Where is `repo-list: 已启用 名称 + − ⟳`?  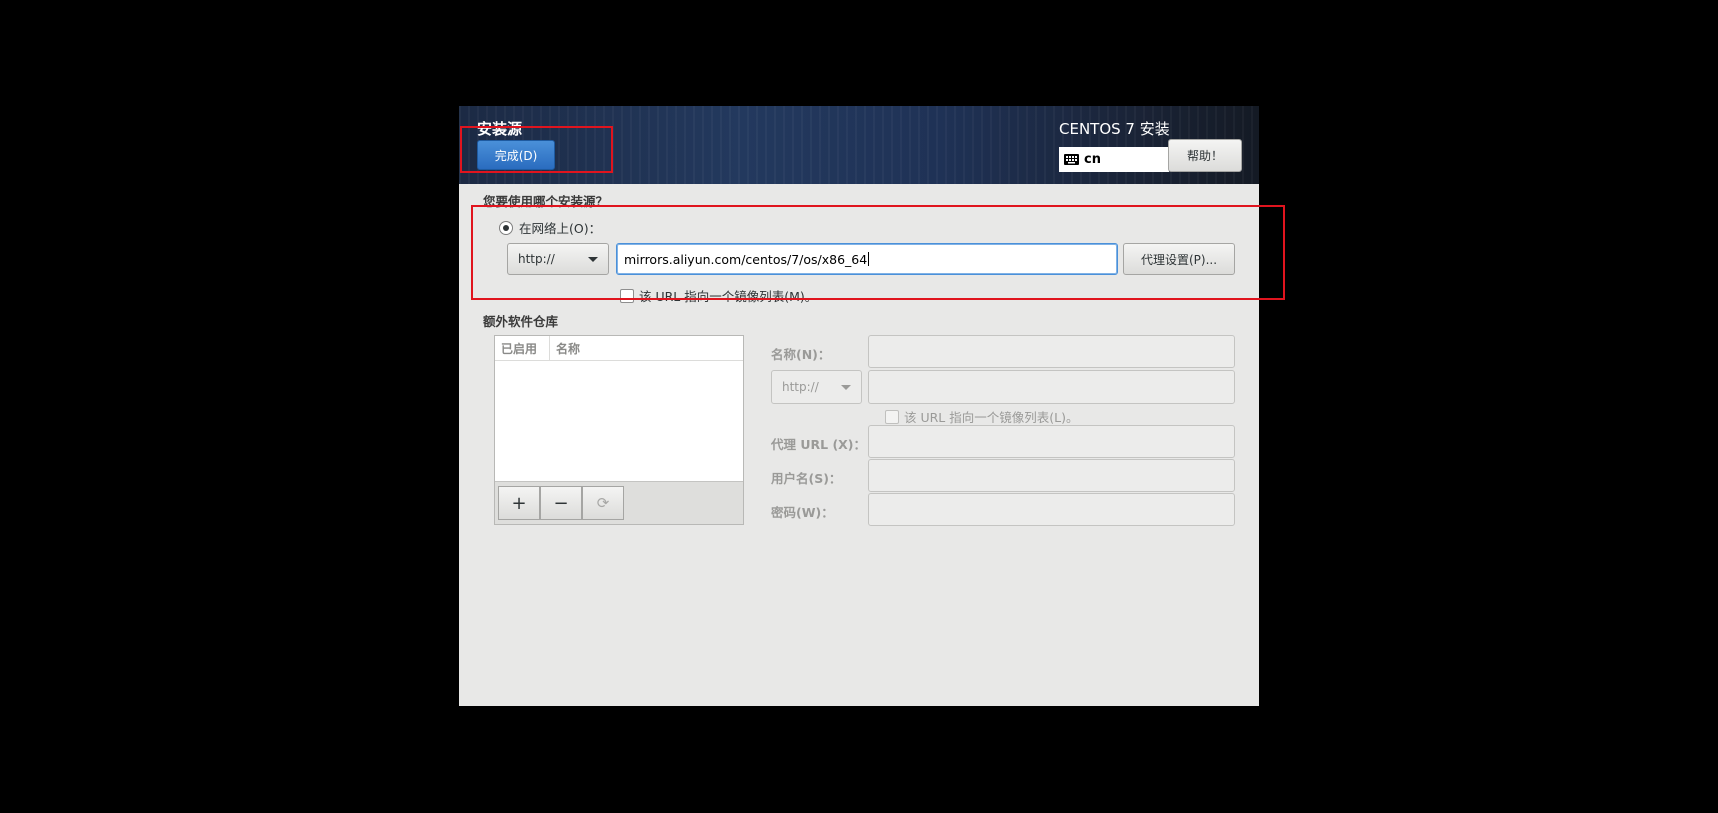
repo-list: 已启用 名称 + − ⟳ is located at coordinates (619, 430).